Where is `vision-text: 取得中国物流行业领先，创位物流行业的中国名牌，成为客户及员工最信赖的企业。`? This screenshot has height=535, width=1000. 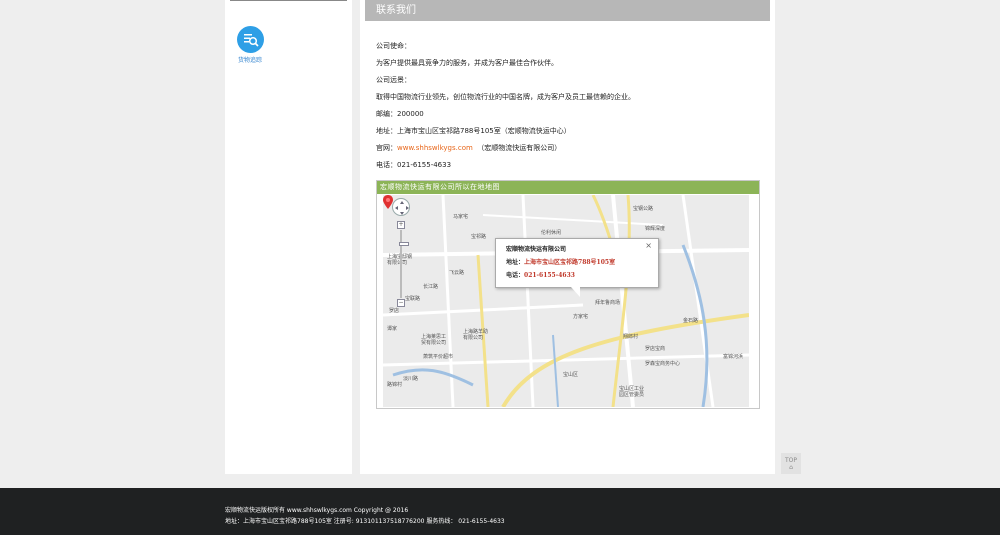
vision-text: 取得中国物流行业领先，创位物流行业的中国名牌，成为客户及员工最信赖的企业。 is located at coordinates (505, 97).